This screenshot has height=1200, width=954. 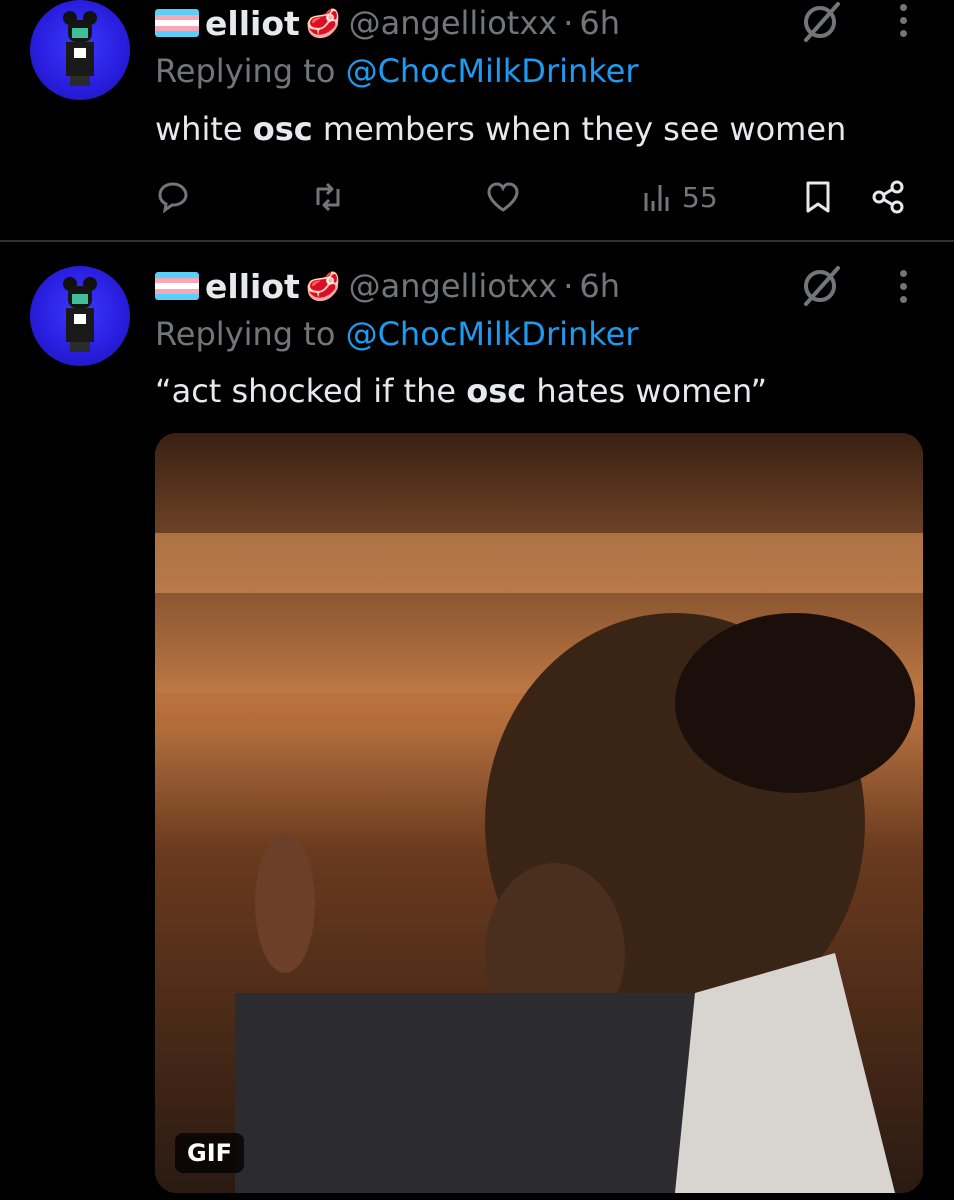 I want to click on tweet-text-part: “act shocked if the, so click(x=311, y=391).